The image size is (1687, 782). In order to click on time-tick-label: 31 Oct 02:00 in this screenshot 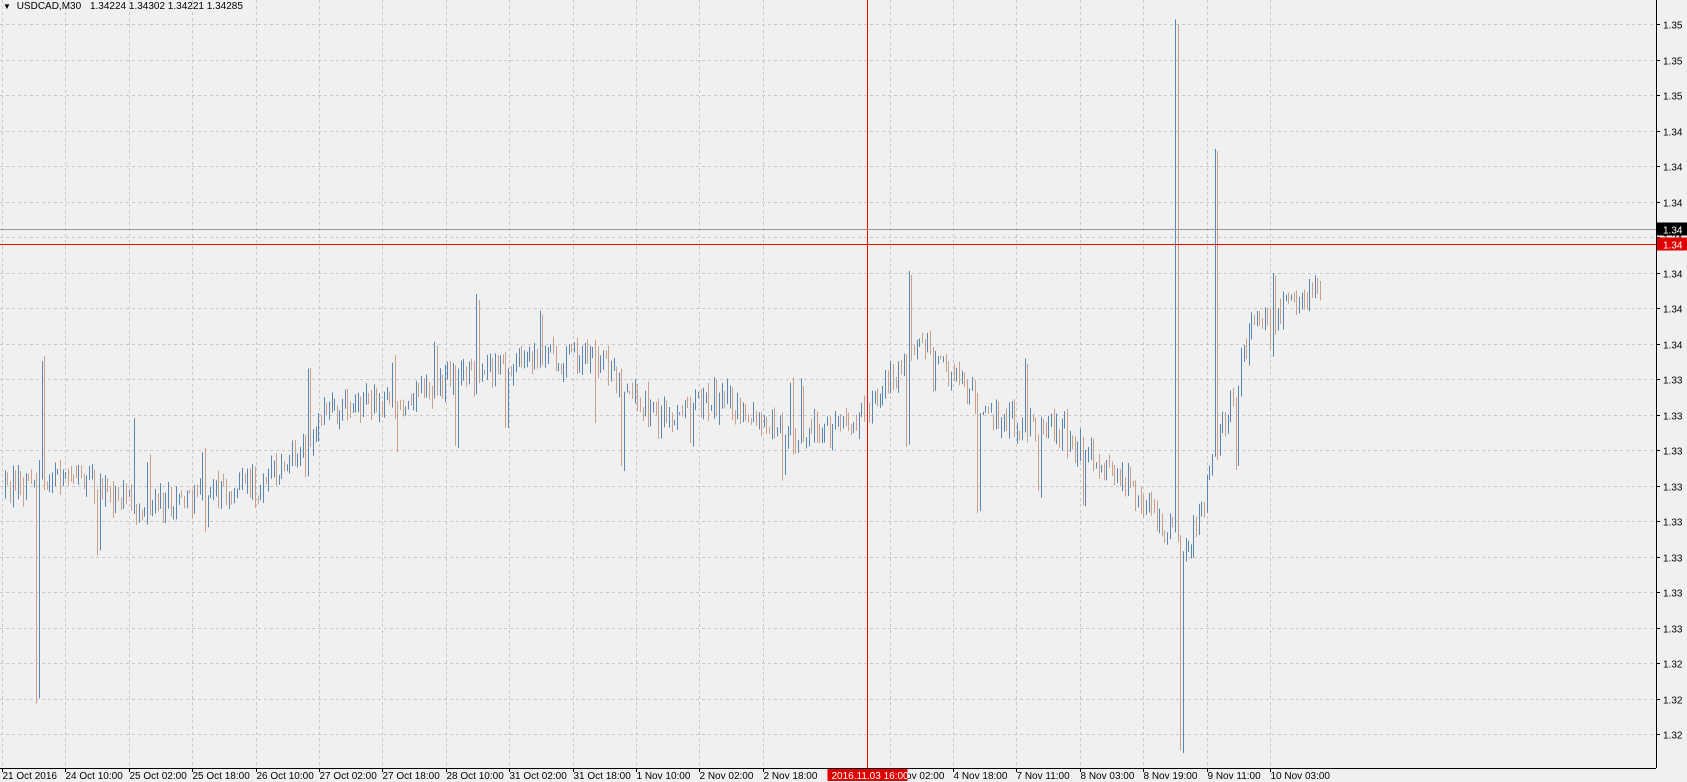, I will do `click(539, 776)`.